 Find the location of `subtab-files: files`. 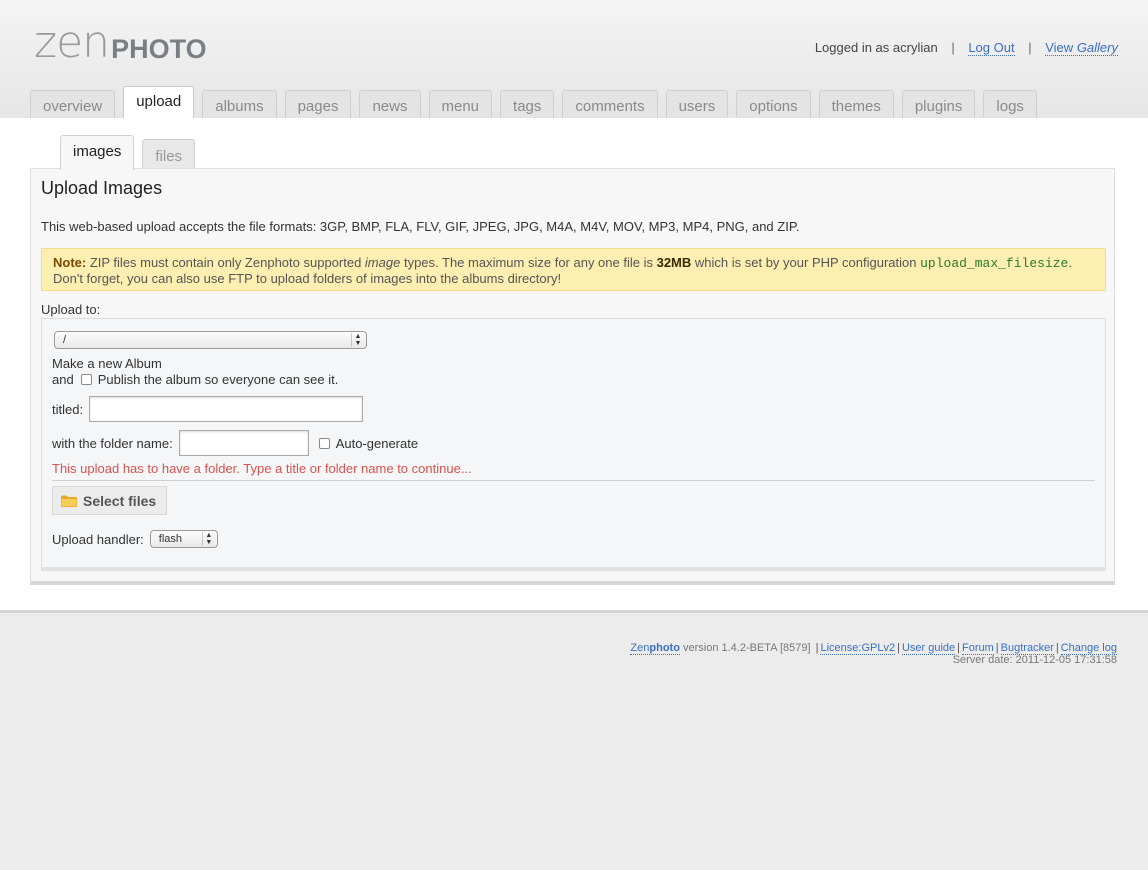

subtab-files: files is located at coordinates (169, 154).